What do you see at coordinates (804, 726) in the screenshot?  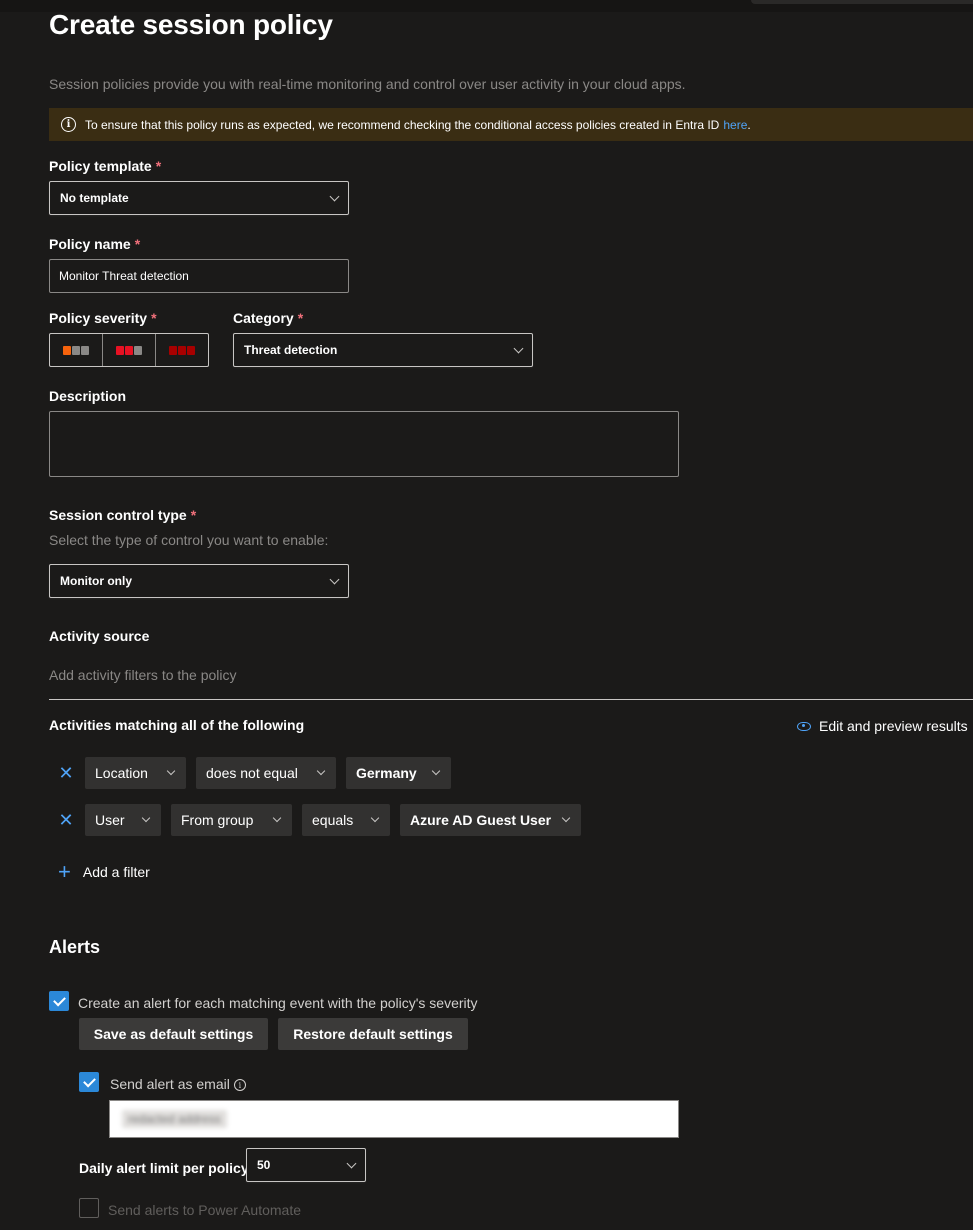 I see `eye-icon` at bounding box center [804, 726].